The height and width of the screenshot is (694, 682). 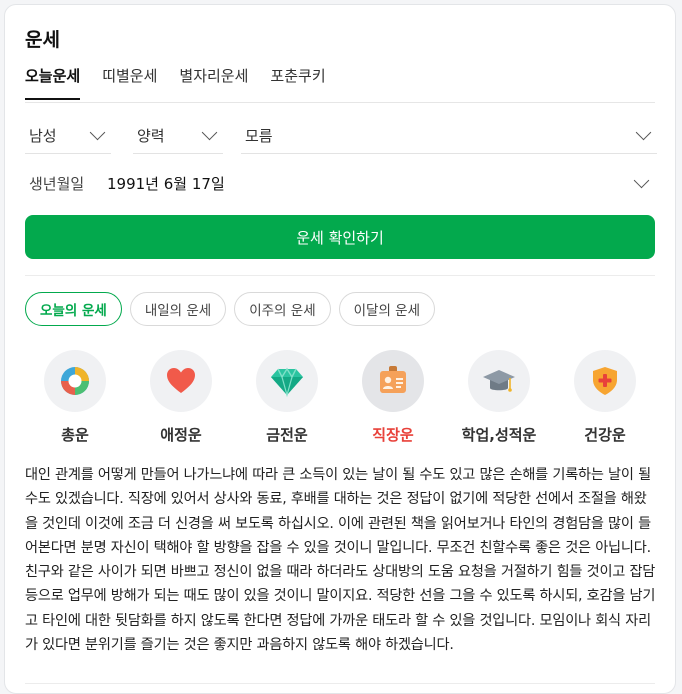 What do you see at coordinates (605, 435) in the screenshot?
I see `category-label: 건강운` at bounding box center [605, 435].